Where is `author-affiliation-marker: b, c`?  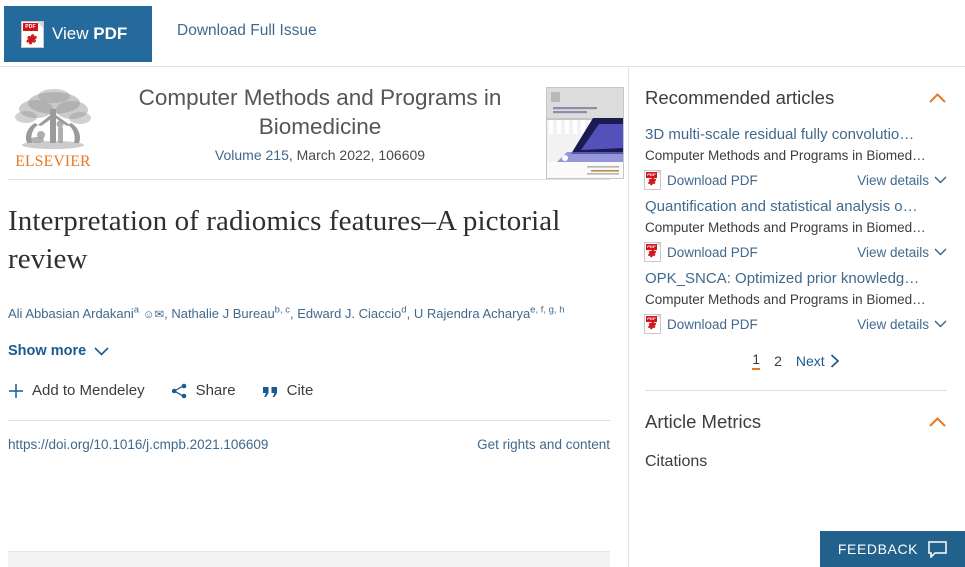 author-affiliation-marker: b, c is located at coordinates (282, 310).